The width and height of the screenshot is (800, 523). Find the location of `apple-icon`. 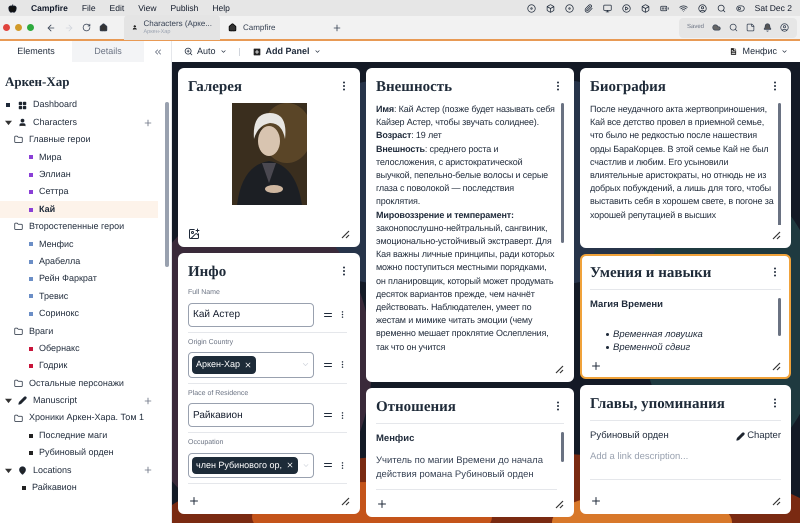

apple-icon is located at coordinates (12, 8).